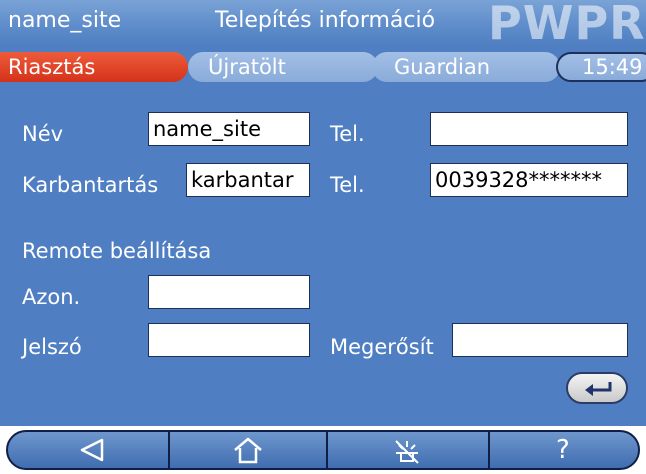  I want to click on id-field, so click(229, 292).